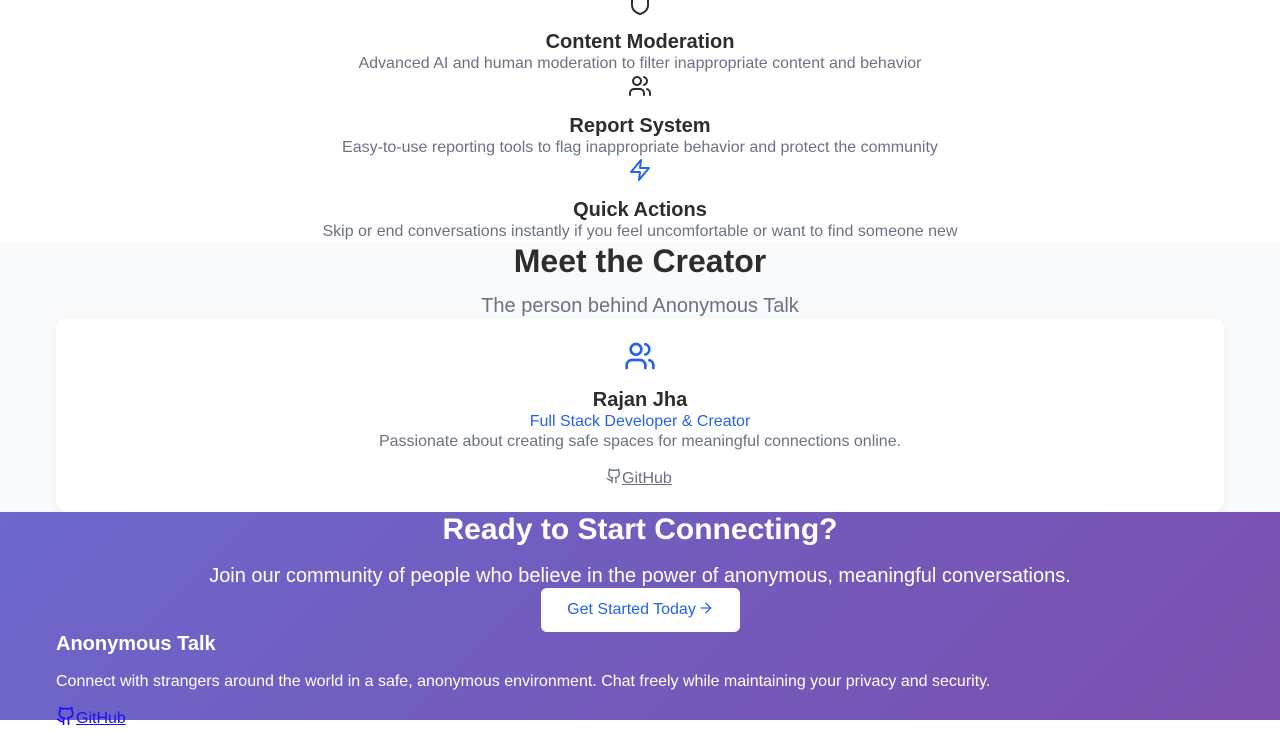  Describe the element at coordinates (640, 261) in the screenshot. I see `section-title: Meet the Creator` at that location.